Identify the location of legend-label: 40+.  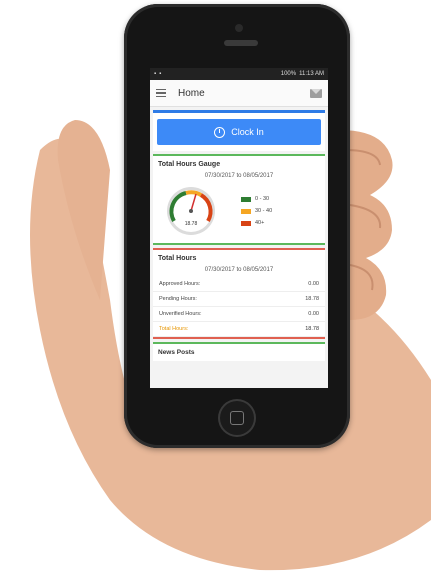
(260, 223).